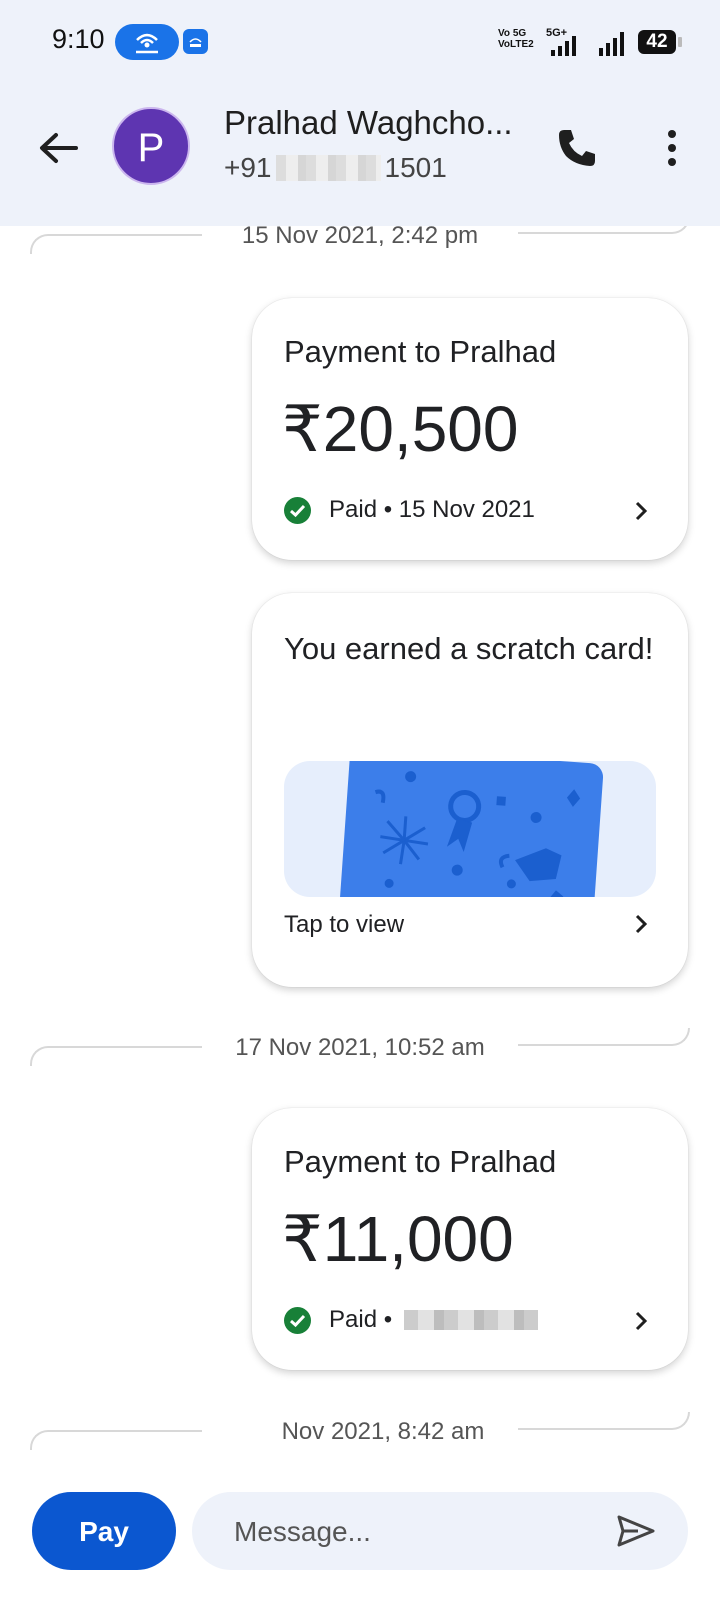  I want to click on date-separator: Nov 2021, 8:42 am, so click(360, 1432).